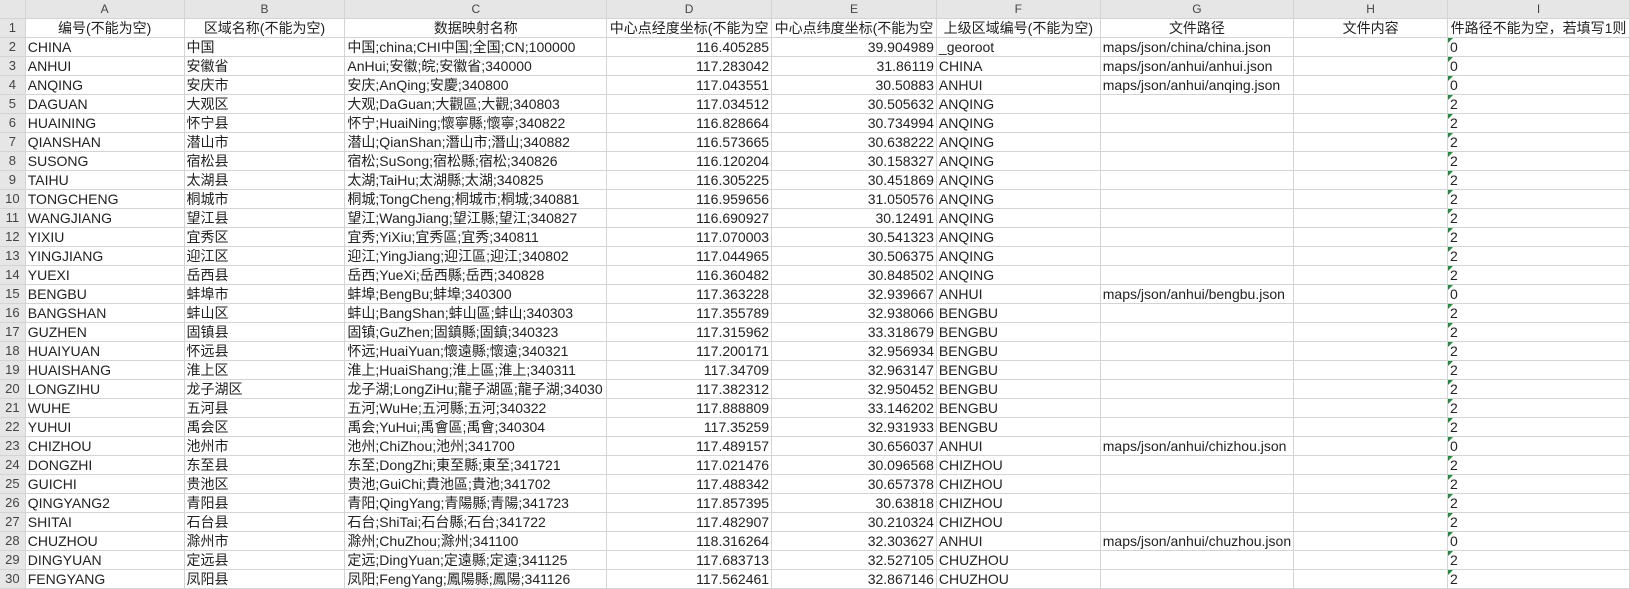 The height and width of the screenshot is (589, 1630). I want to click on column-header-d: D, so click(689, 9).